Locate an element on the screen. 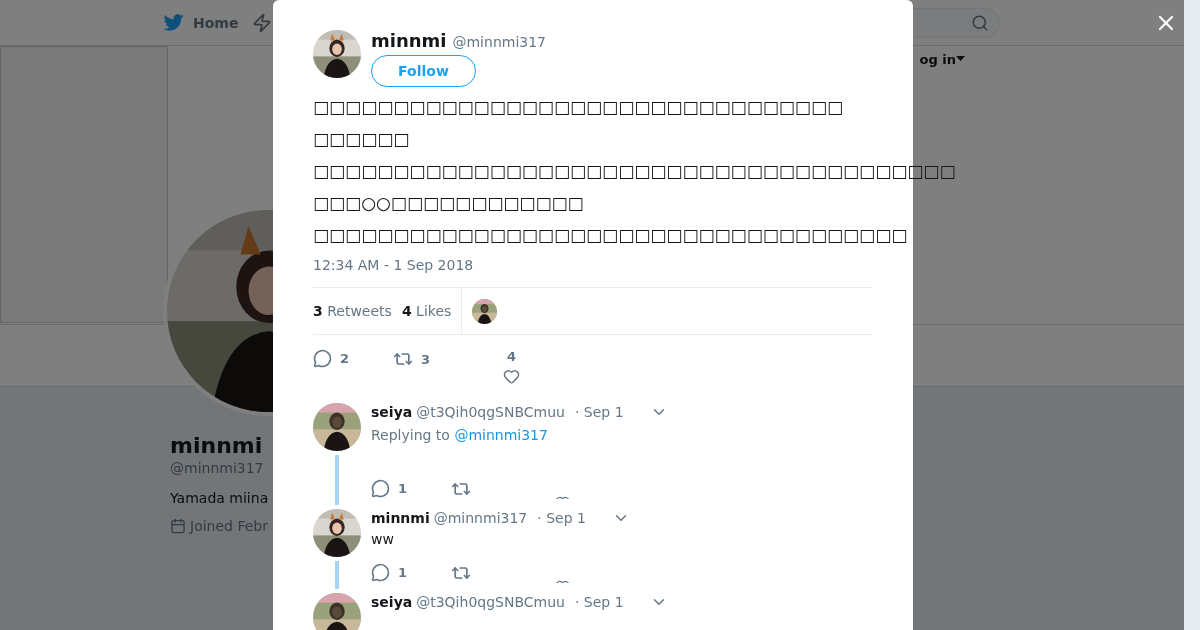 This screenshot has height=630, width=1200. reply-user-handle: @minnmi317 is located at coordinates (480, 518).